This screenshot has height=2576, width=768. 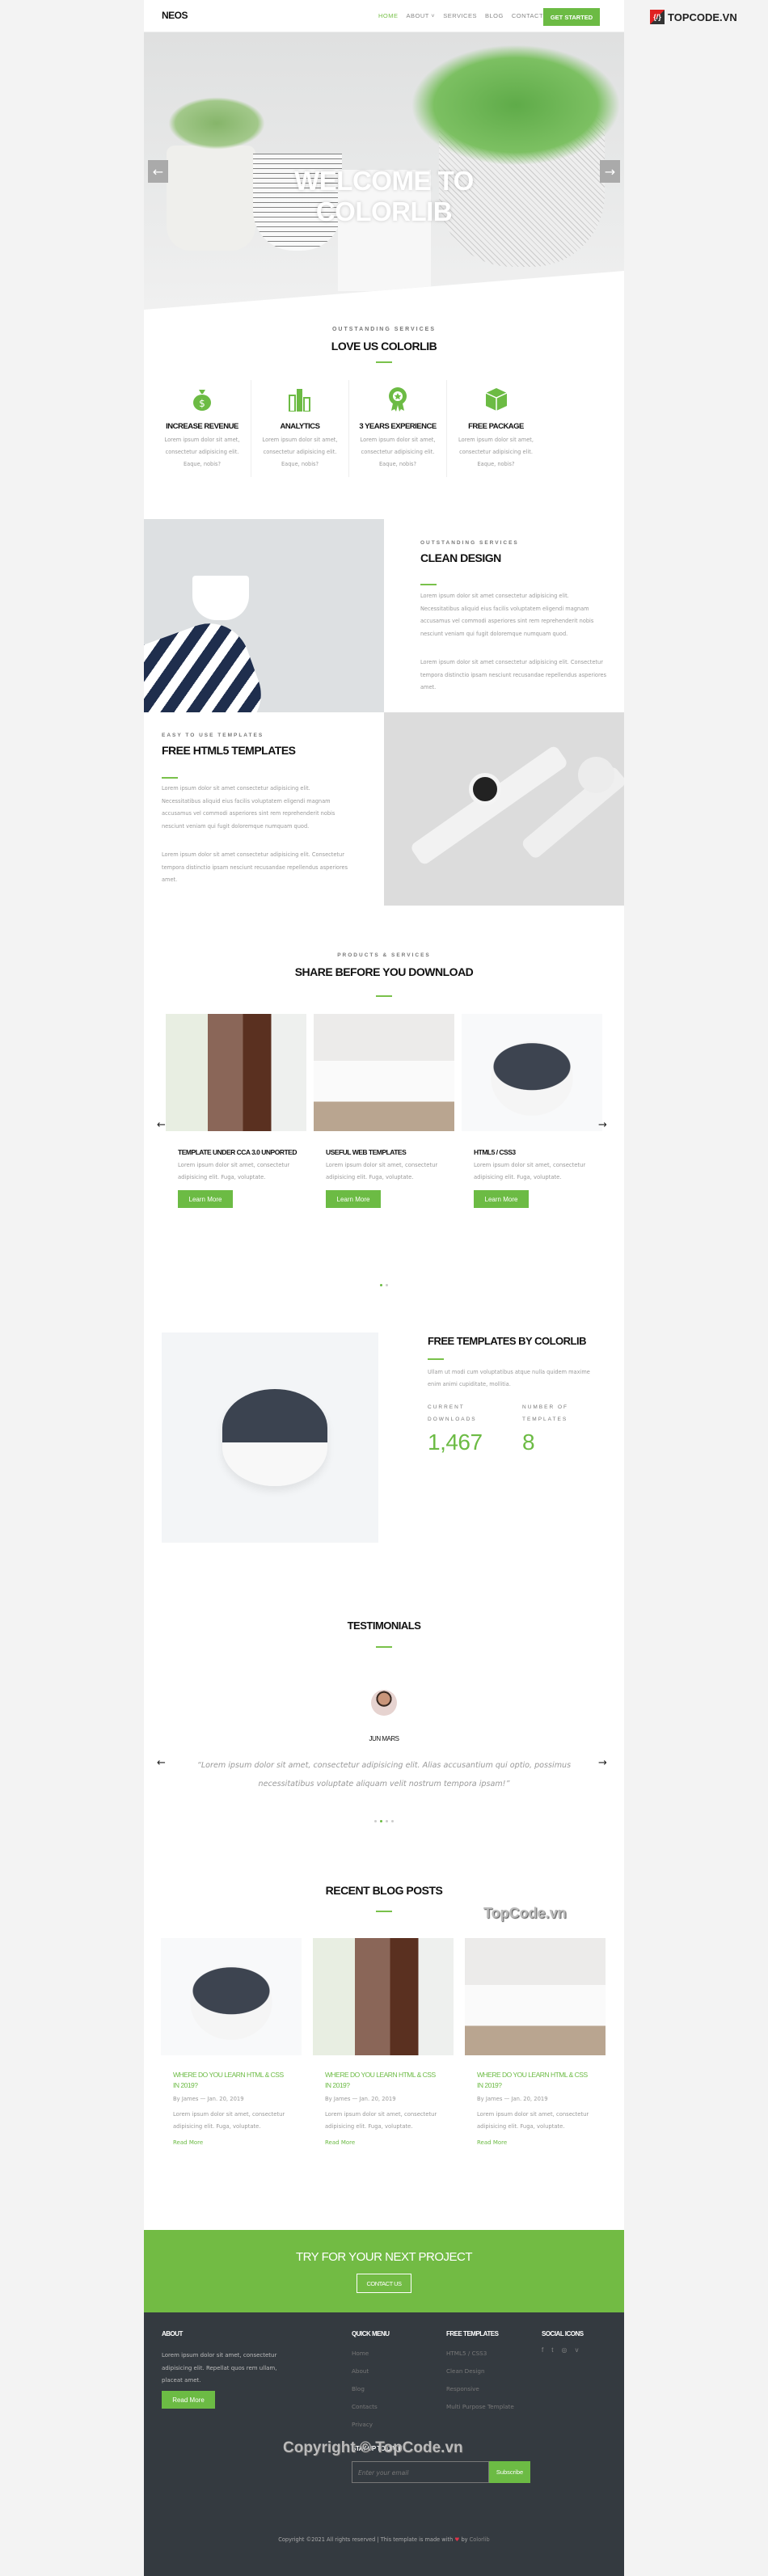 I want to click on topcode-logo: {/} TOPCODE.VN, so click(x=693, y=17).